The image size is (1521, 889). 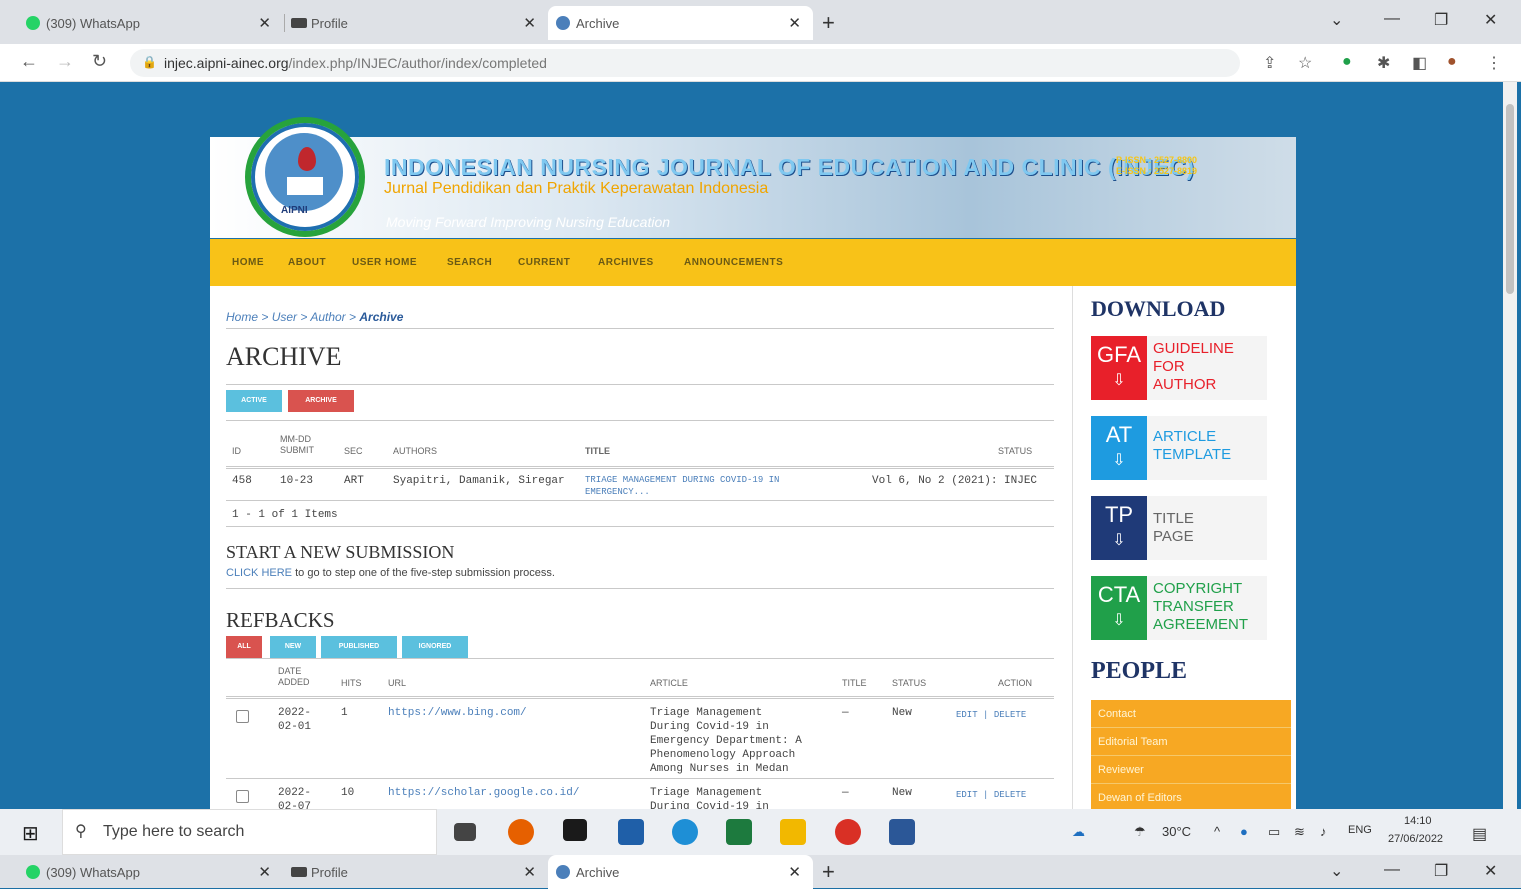 What do you see at coordinates (254, 401) in the screenshot?
I see `tab-active: ACTIVE` at bounding box center [254, 401].